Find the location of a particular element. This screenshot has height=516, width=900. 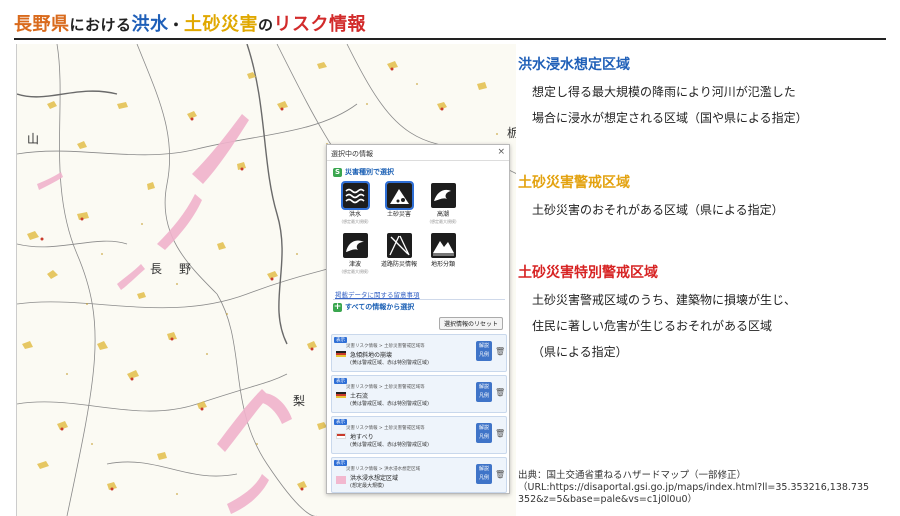

hazard-flood: 洪水 (想定最大規模) is located at coordinates (355, 203).